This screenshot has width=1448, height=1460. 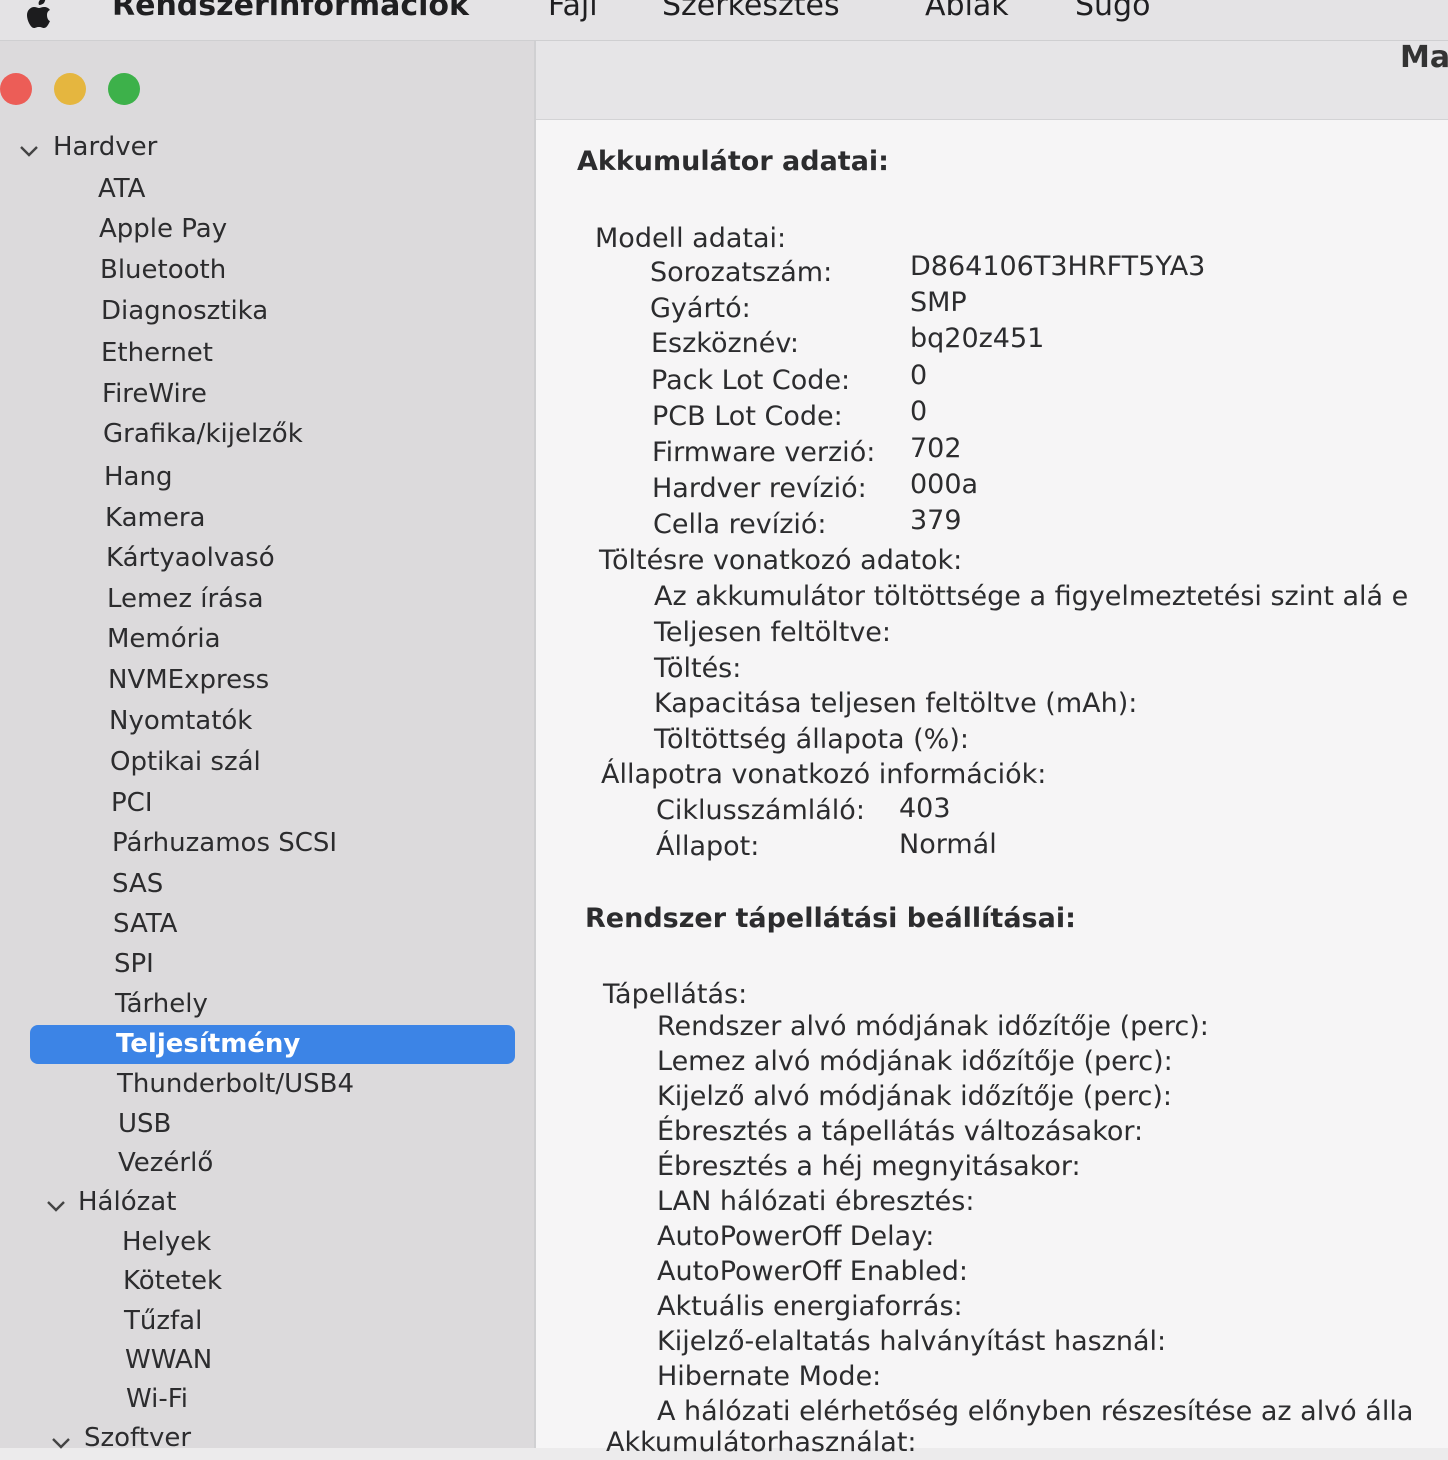 I want to click on sidebar-group-hardware: Hardver, so click(x=105, y=147).